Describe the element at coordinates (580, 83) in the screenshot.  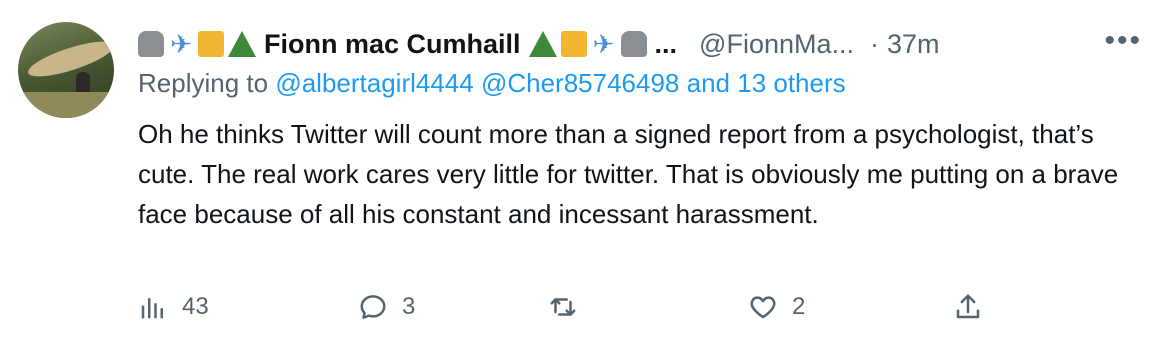
I see `mention-link: @Cher85746498` at that location.